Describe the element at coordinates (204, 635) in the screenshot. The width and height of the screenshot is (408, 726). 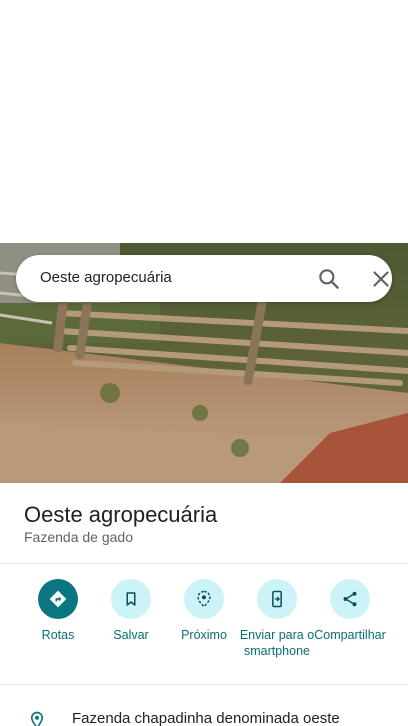
I see `nearby-label: Próximo` at that location.